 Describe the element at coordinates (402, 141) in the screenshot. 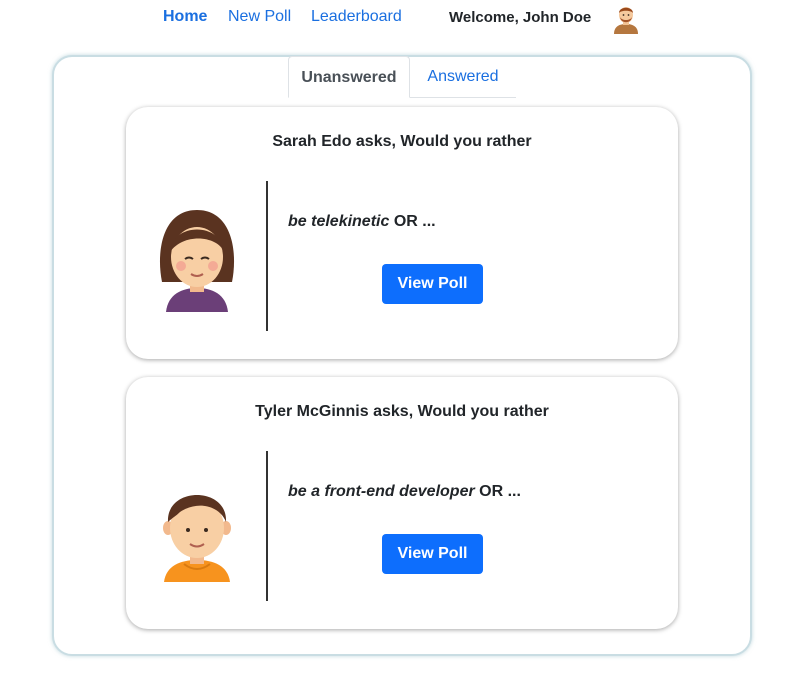

I see `poll-card-title: Sarah Edo asks, Would you rather` at that location.